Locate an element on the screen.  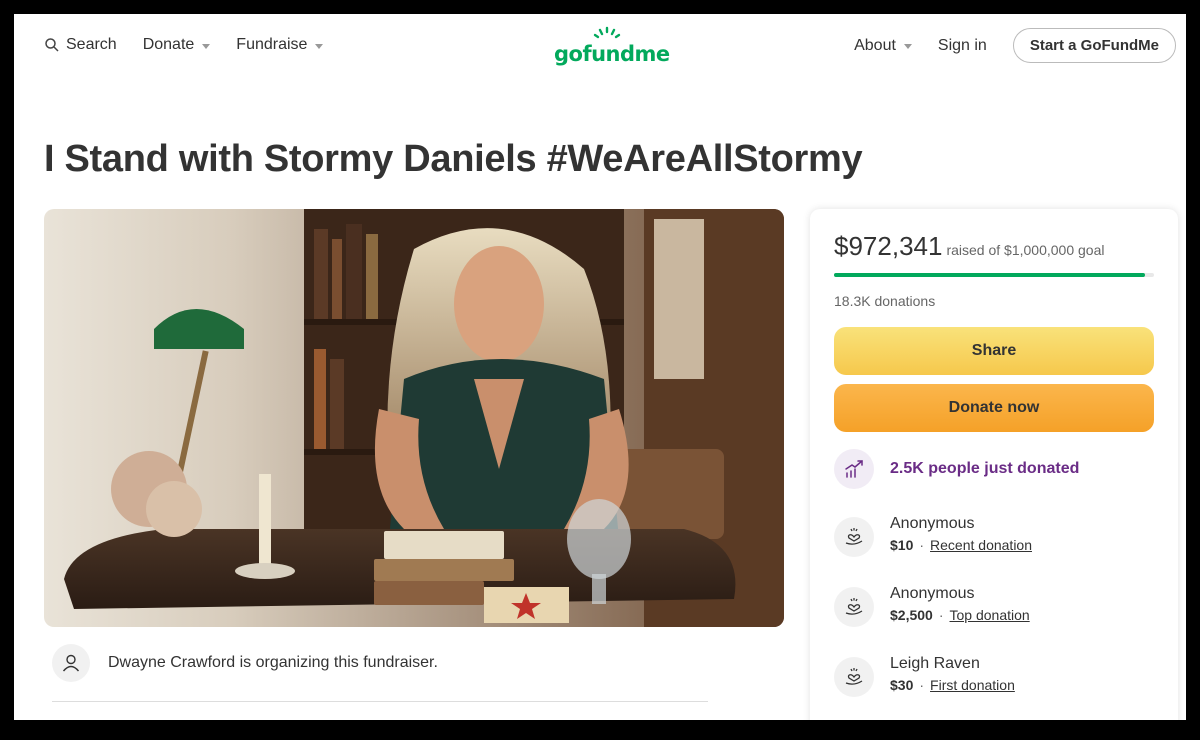
progress-bar is located at coordinates (994, 275).